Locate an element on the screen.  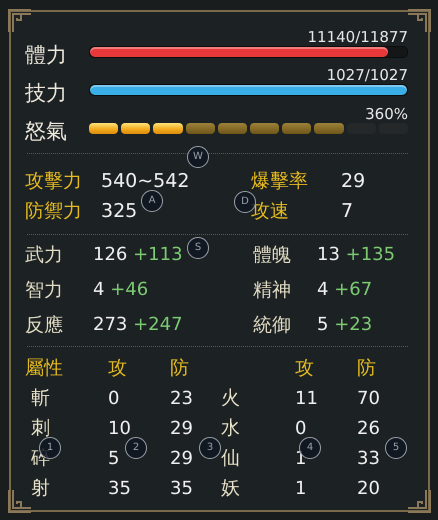
element-name: 射 is located at coordinates (40, 488).